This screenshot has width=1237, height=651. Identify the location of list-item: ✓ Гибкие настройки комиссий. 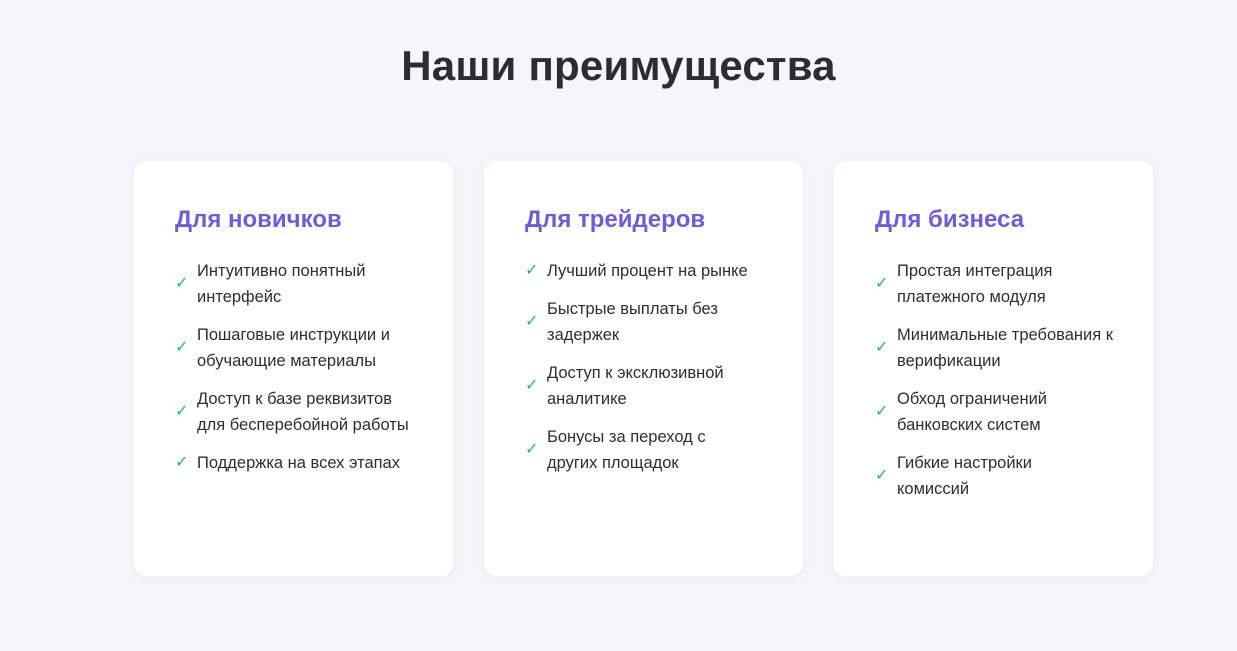
(1004, 476).